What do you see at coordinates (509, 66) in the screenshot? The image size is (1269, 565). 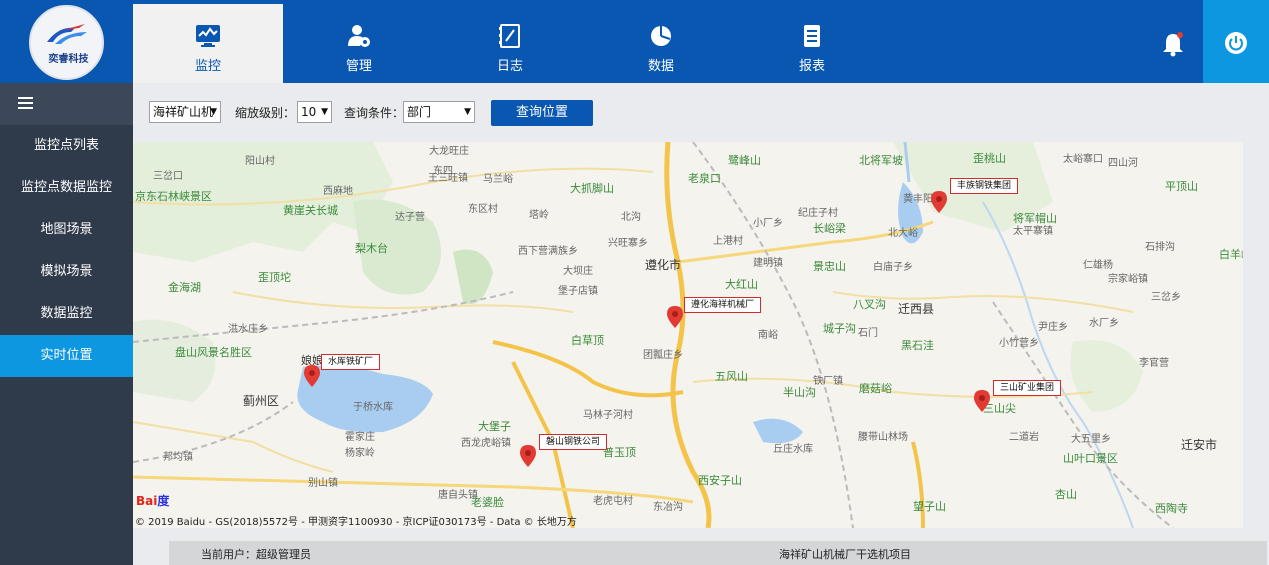 I see `tab-log-label: 日志` at bounding box center [509, 66].